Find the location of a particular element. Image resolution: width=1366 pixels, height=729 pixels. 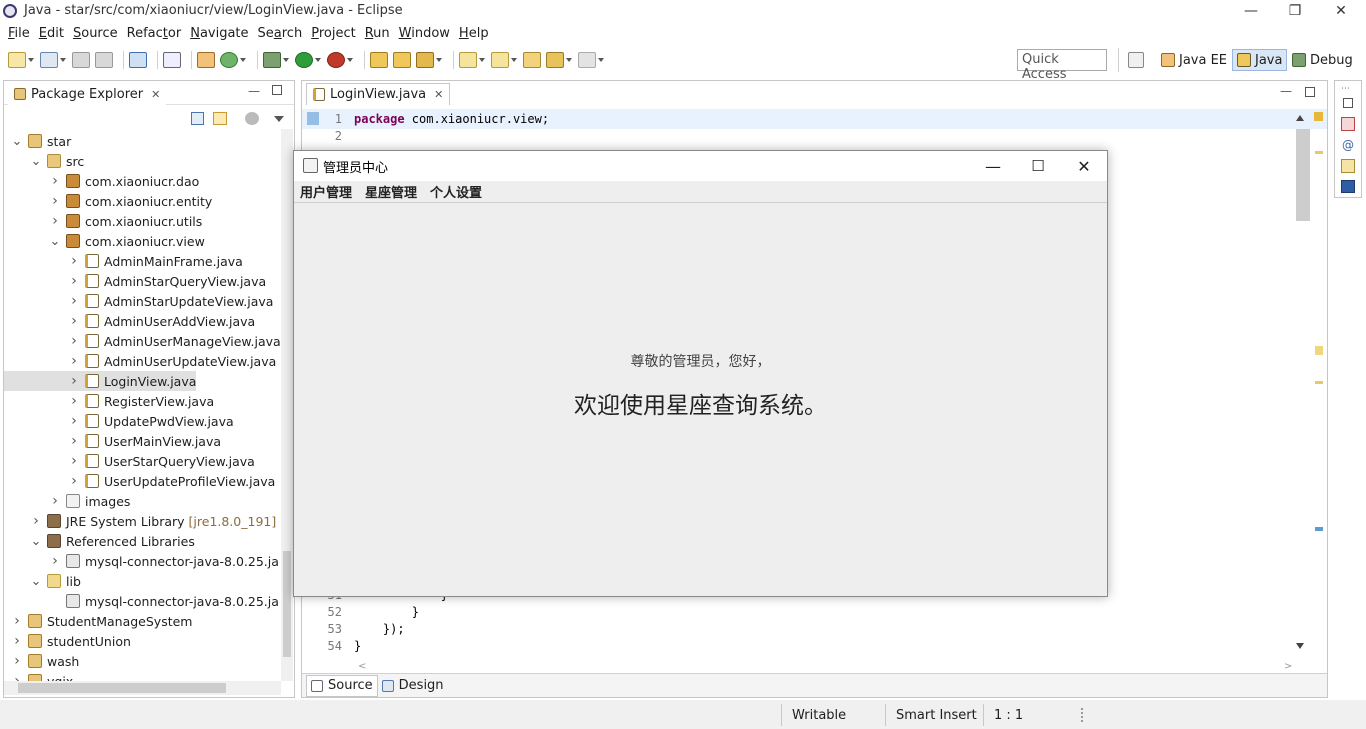

problems-icon is located at coordinates (1348, 124).